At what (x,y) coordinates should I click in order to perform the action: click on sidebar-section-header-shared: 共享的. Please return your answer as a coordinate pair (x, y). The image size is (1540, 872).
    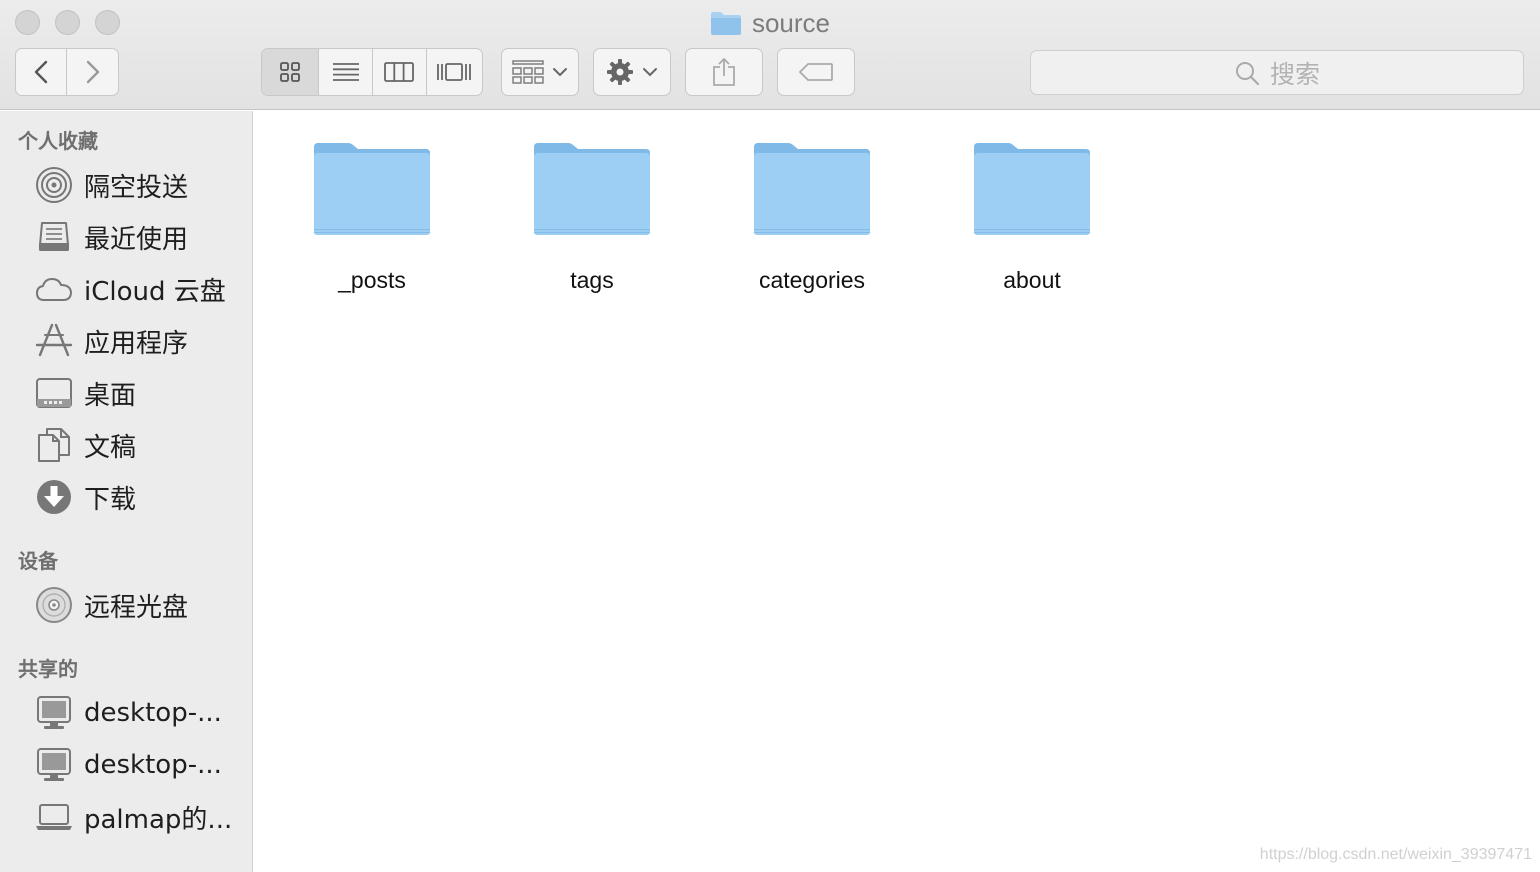
    Looking at the image, I should click on (48, 669).